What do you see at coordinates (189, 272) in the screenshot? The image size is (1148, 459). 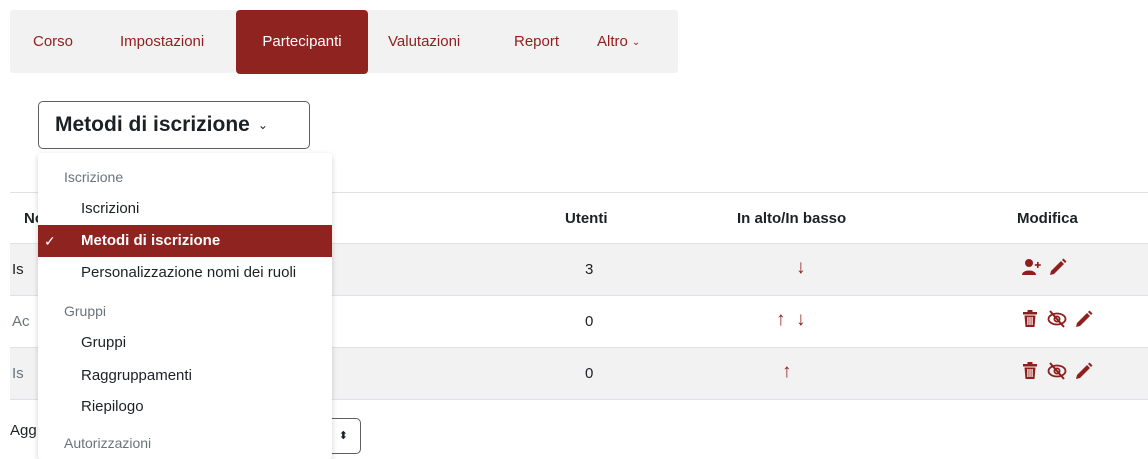 I see `dropdown-item-label: Personalizzazione nomi dei ruoli` at bounding box center [189, 272].